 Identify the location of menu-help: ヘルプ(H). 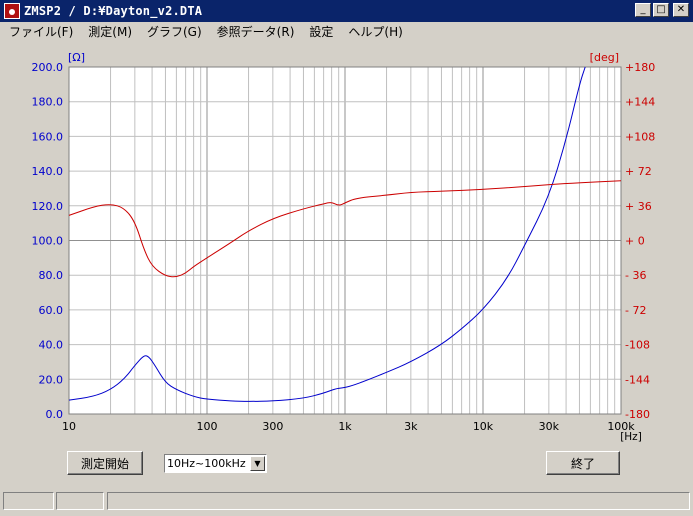
(373, 31).